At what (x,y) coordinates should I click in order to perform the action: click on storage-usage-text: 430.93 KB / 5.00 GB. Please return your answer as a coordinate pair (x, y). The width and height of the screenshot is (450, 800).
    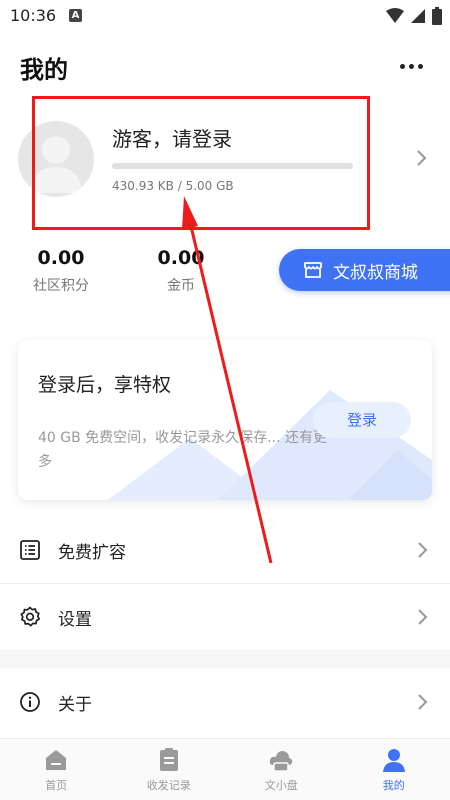
    Looking at the image, I should click on (173, 186).